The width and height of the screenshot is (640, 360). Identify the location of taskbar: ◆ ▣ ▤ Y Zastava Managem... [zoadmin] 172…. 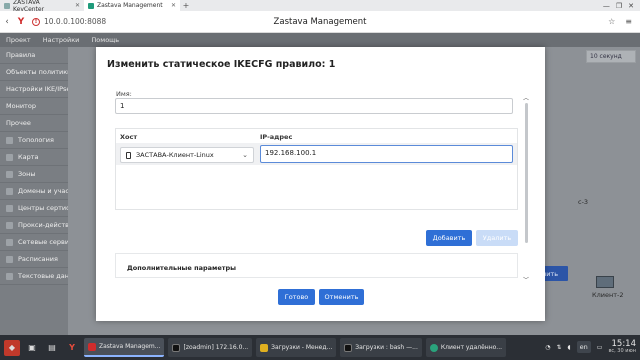
(320, 347).